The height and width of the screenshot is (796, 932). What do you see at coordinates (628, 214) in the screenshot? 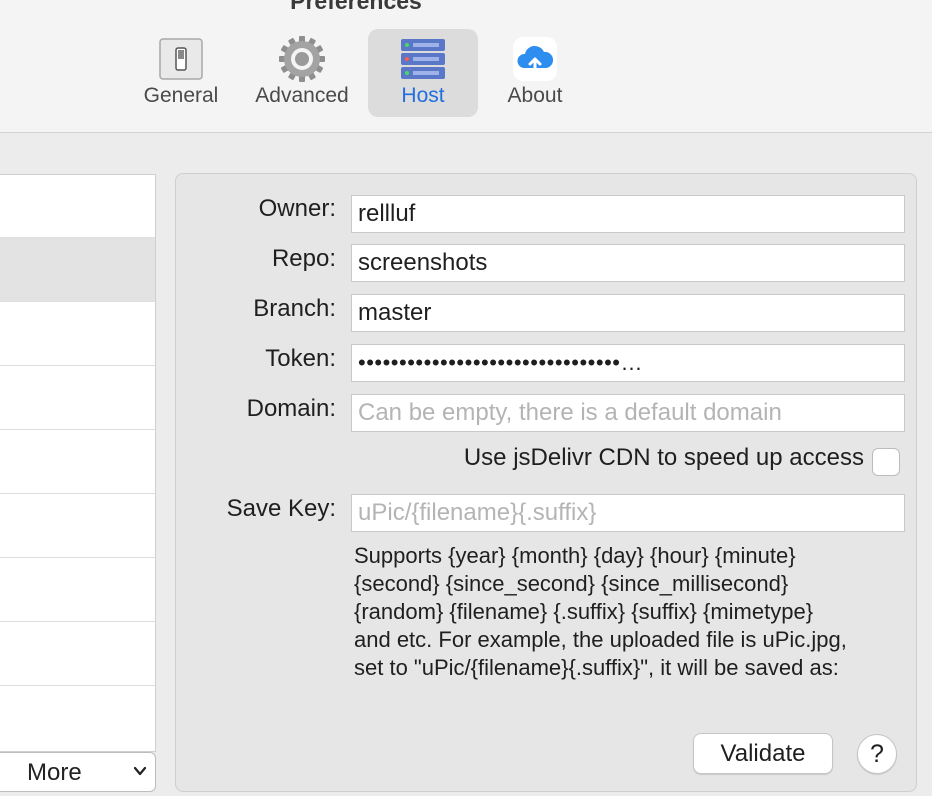
I see `owner-field: rellluf` at bounding box center [628, 214].